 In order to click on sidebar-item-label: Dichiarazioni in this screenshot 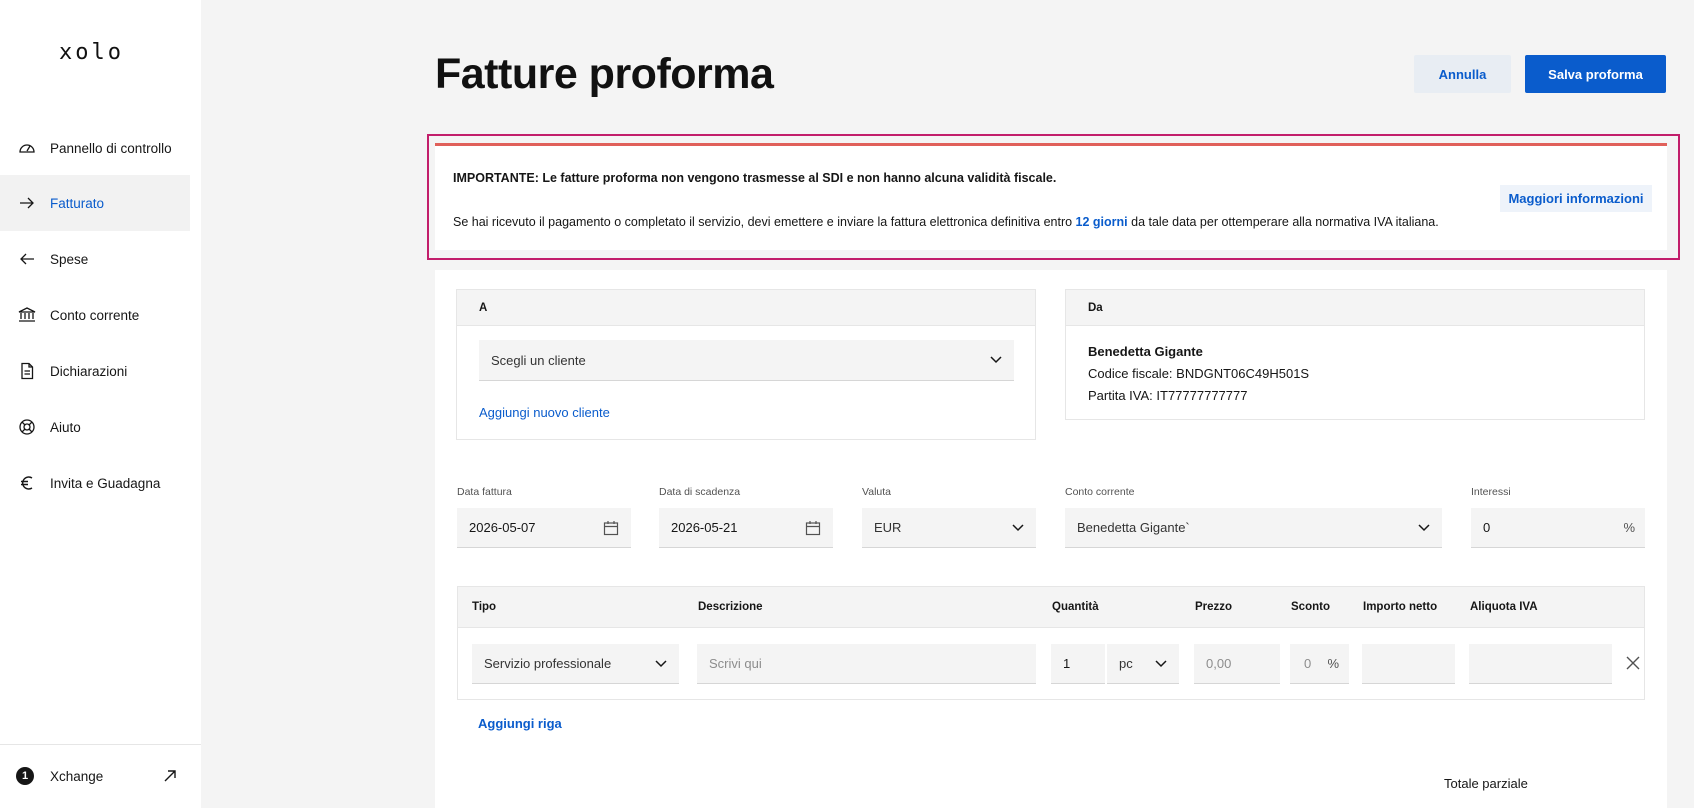, I will do `click(89, 371)`.